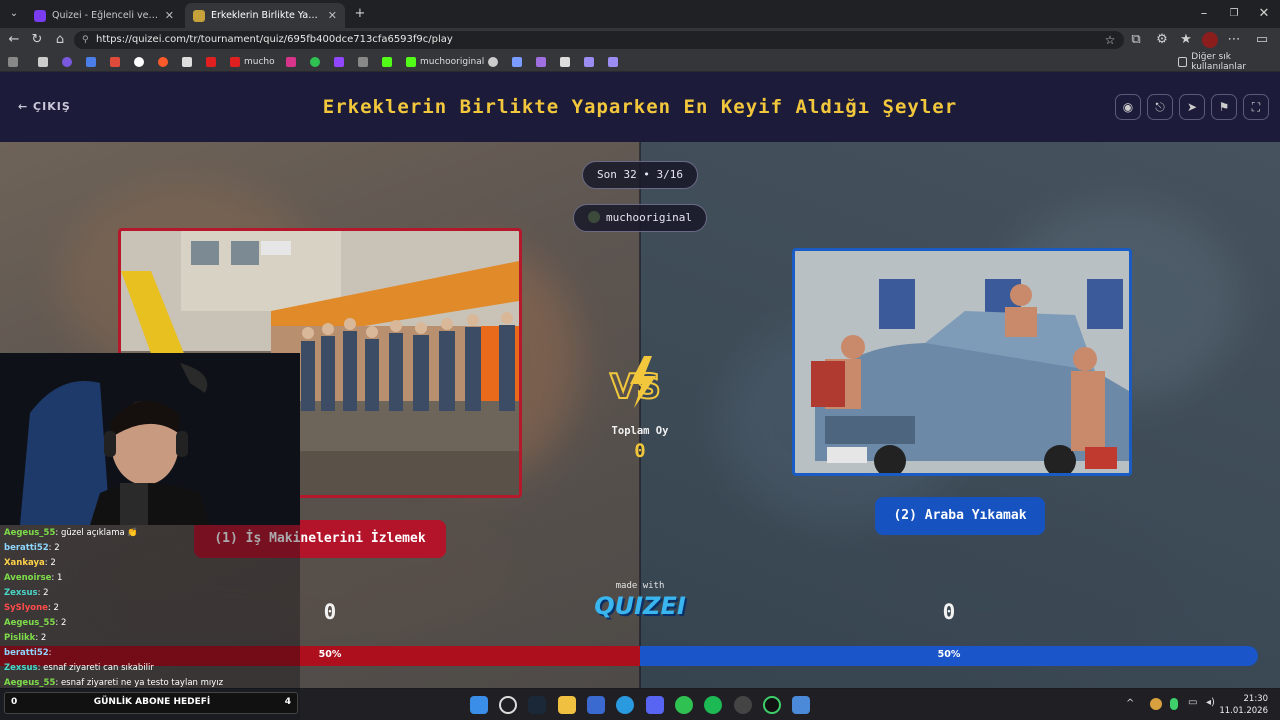 The width and height of the screenshot is (1280, 720). I want to click on chat-username: Avenoirse, so click(27, 578).